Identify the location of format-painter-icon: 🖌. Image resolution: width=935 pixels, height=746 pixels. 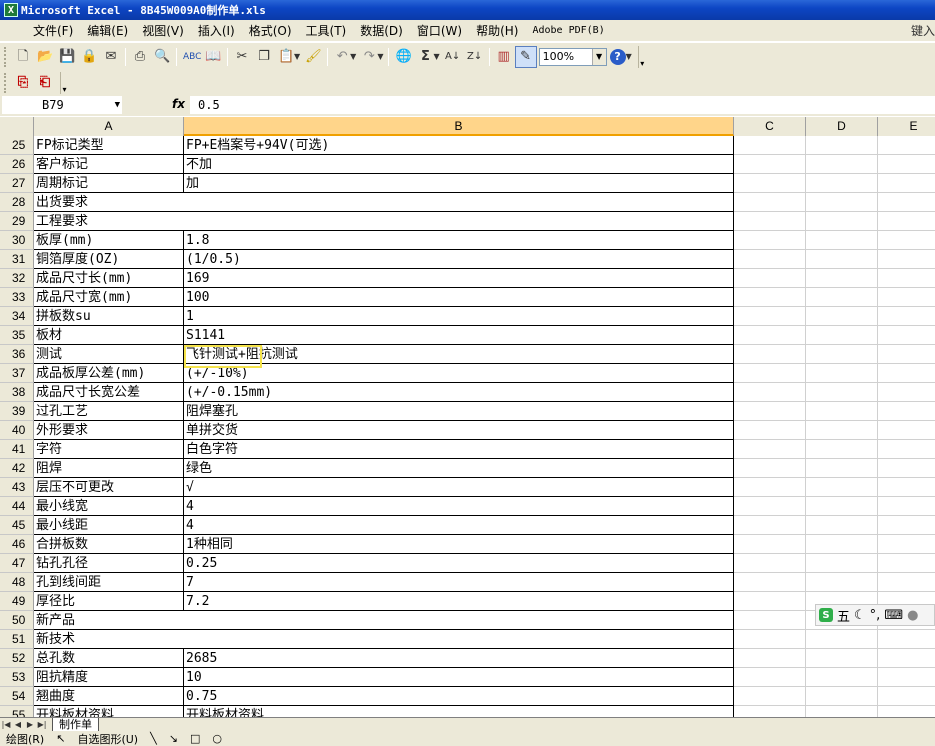
(313, 57).